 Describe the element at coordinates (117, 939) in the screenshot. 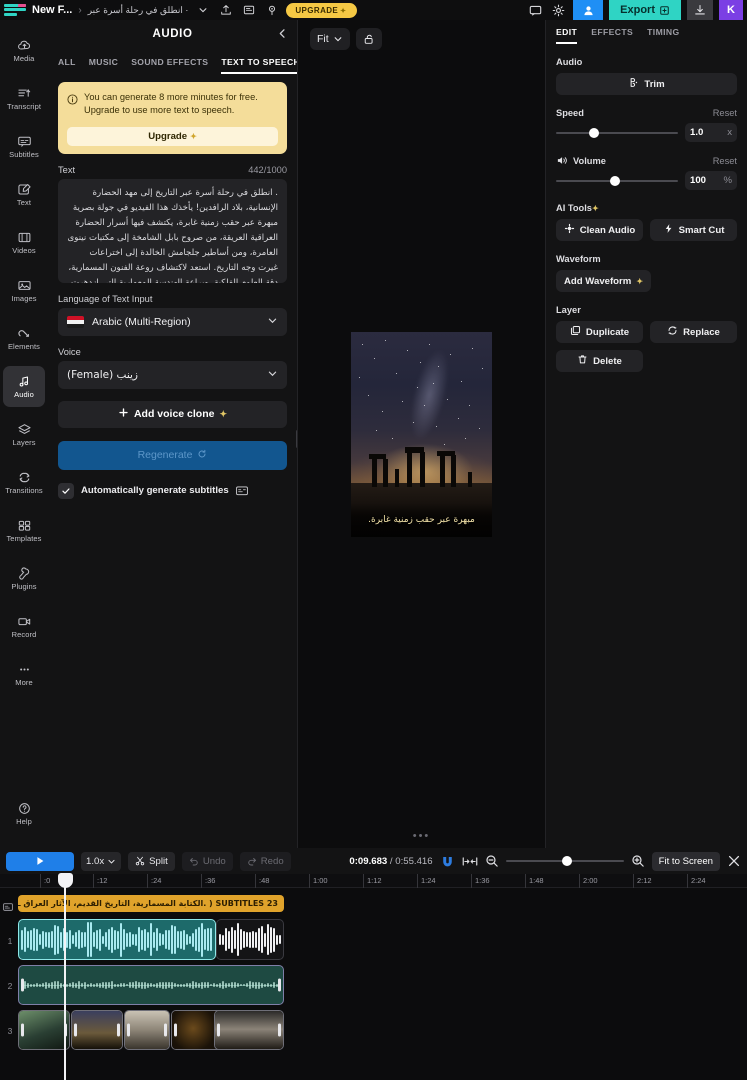

I see `audio-clip-selected` at that location.